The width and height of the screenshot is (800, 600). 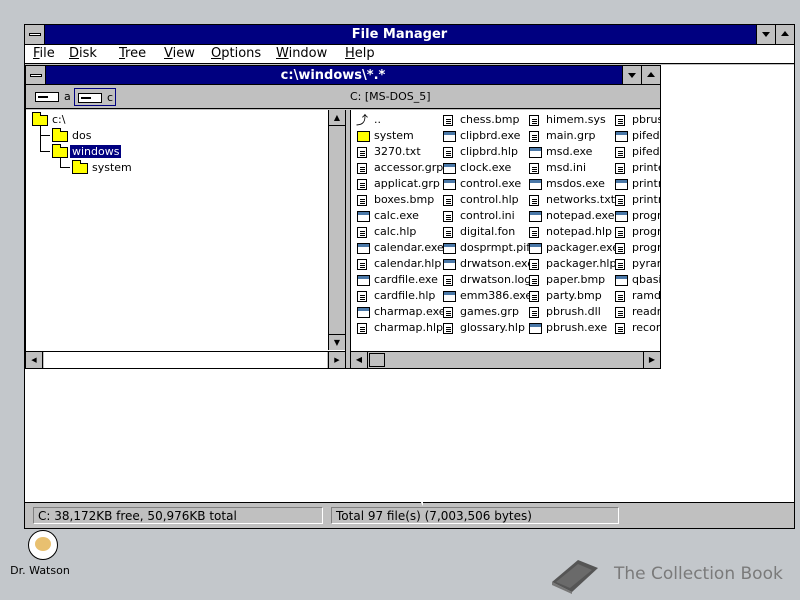 What do you see at coordinates (570, 280) in the screenshot?
I see `file-item: paper.bmp` at bounding box center [570, 280].